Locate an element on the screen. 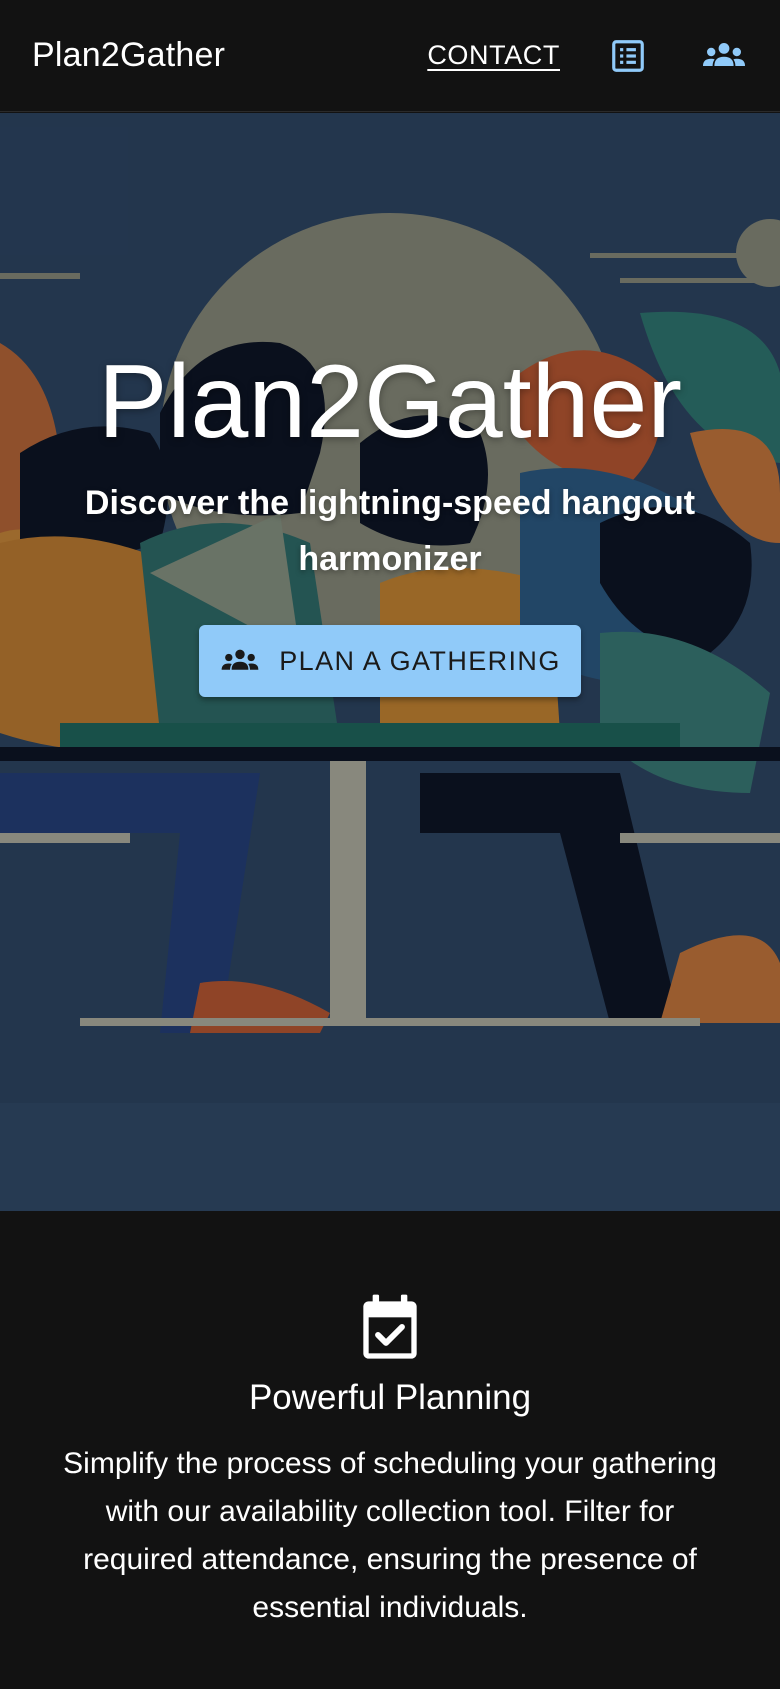 This screenshot has height=1689, width=780. contact-link: CONTACT is located at coordinates (493, 55).